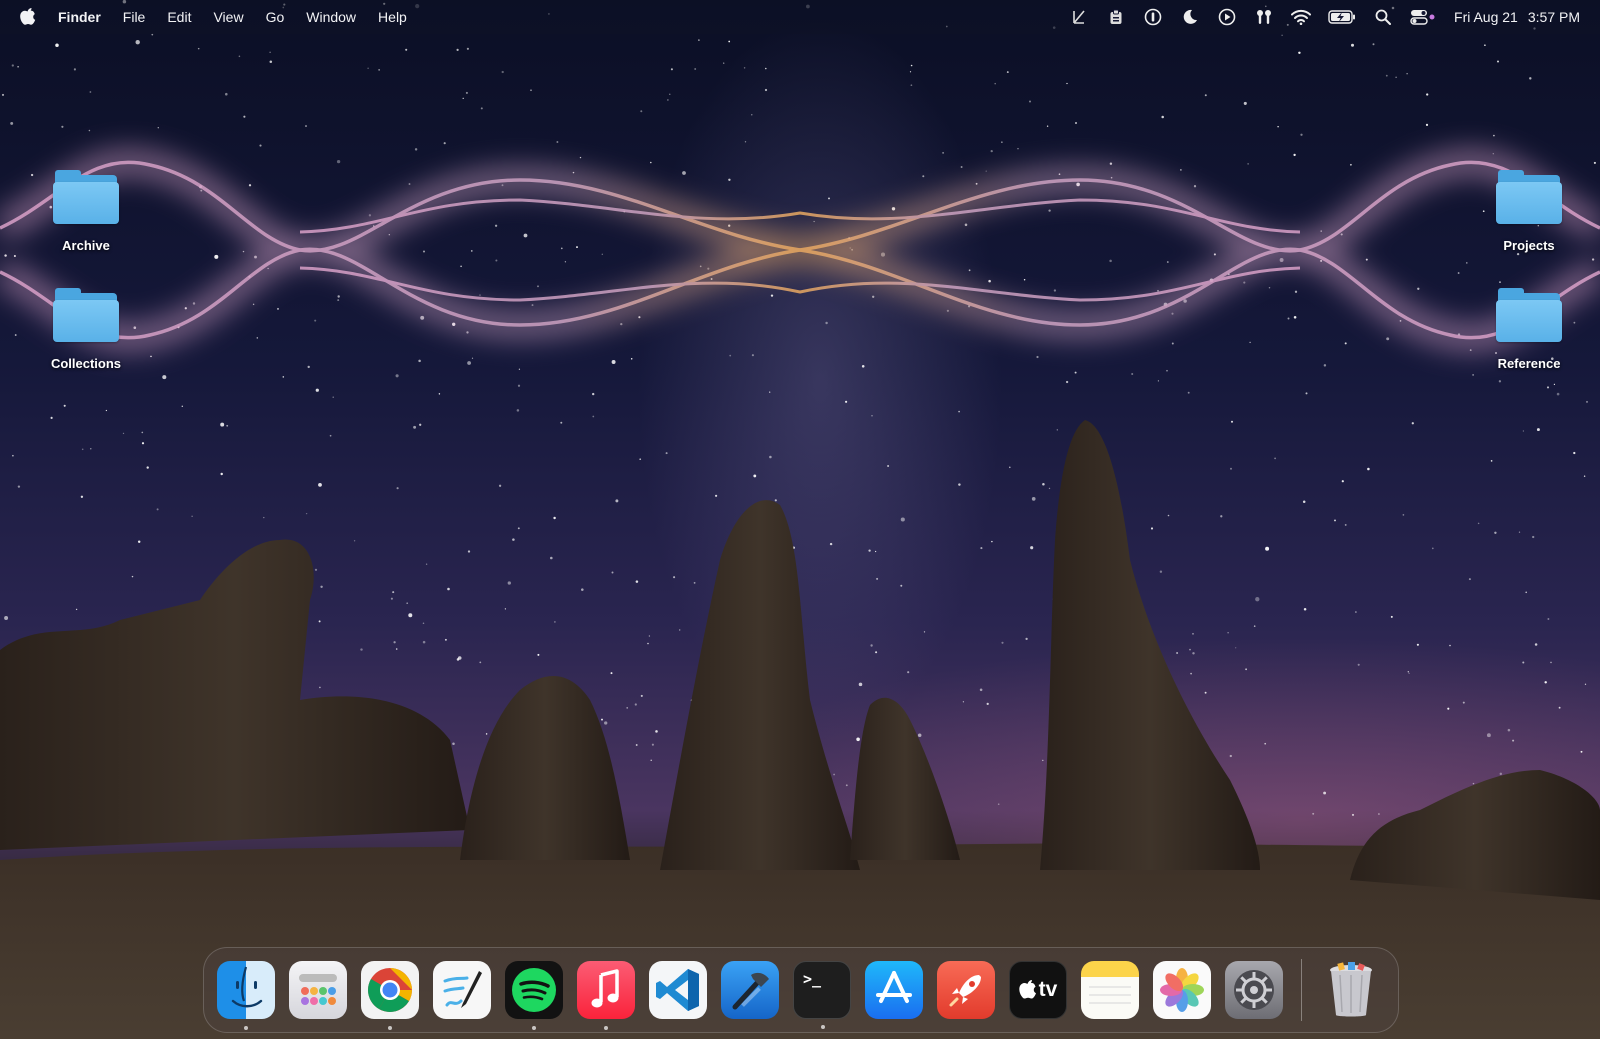 This screenshot has width=1600, height=1039. Describe the element at coordinates (318, 990) in the screenshot. I see `launchpad-icon` at that location.